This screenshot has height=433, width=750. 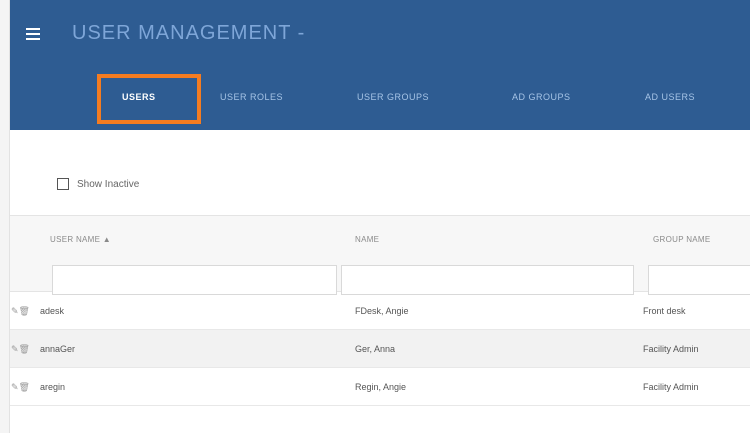 I want to click on cell-name: FDesk, Angie, so click(x=382, y=311).